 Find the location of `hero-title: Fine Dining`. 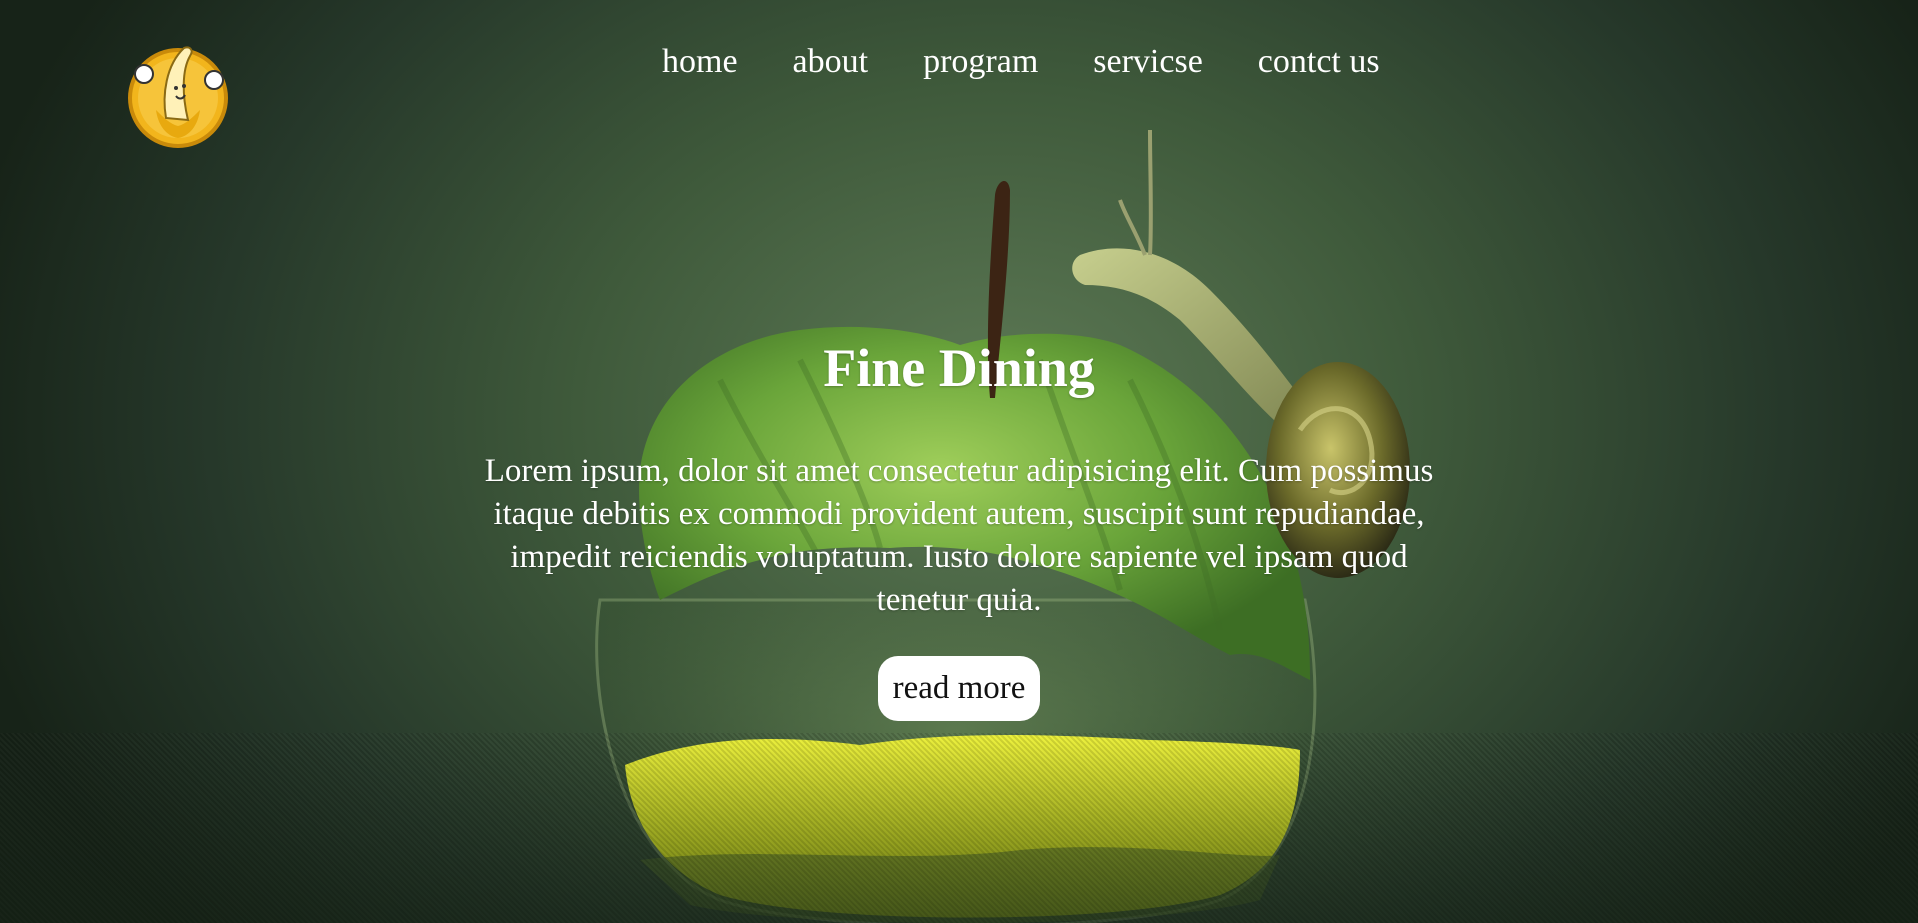

hero-title: Fine Dining is located at coordinates (959, 368).